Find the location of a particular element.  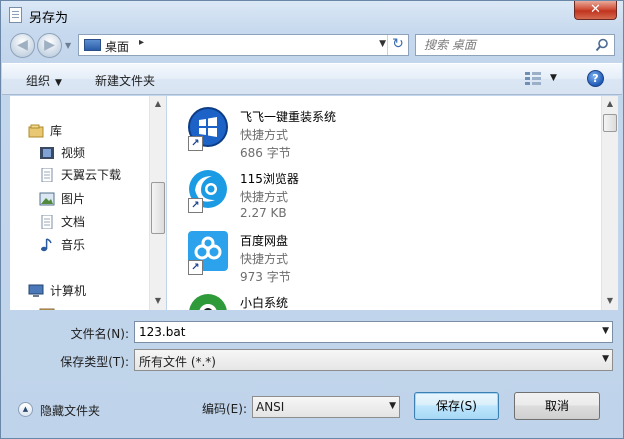

navigation-pane: 库 视频 天翼云下载 图片 文档 音乐 计算机 is located at coordinates (88, 203).